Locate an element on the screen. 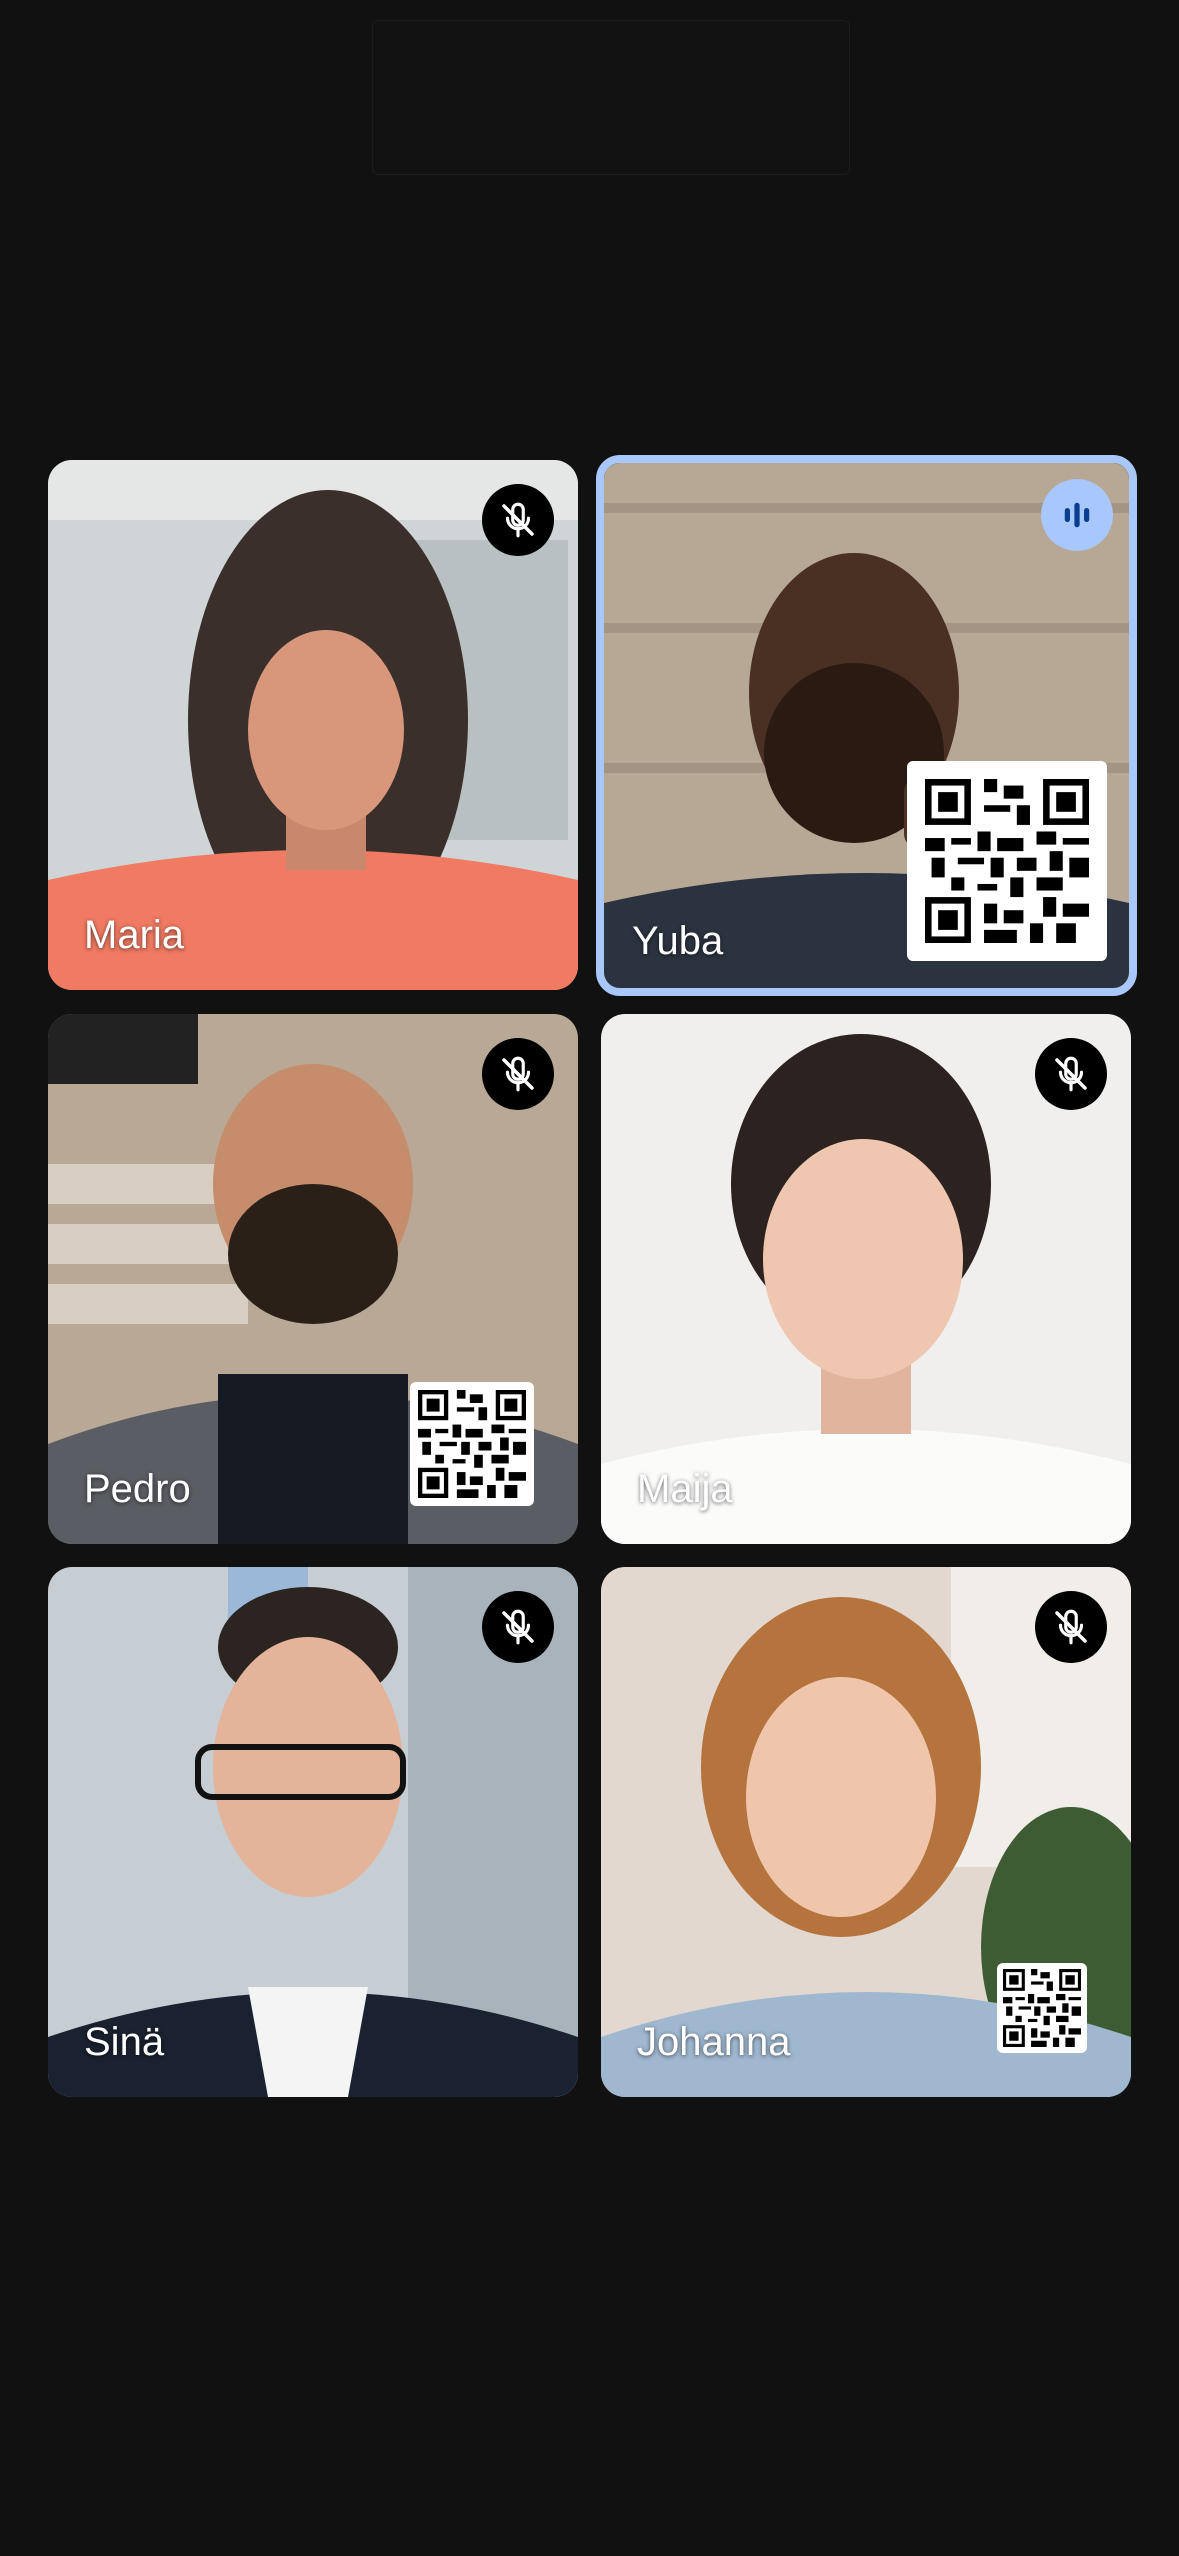 This screenshot has height=2556, width=1179. participant-name: Sinä is located at coordinates (124, 2042).